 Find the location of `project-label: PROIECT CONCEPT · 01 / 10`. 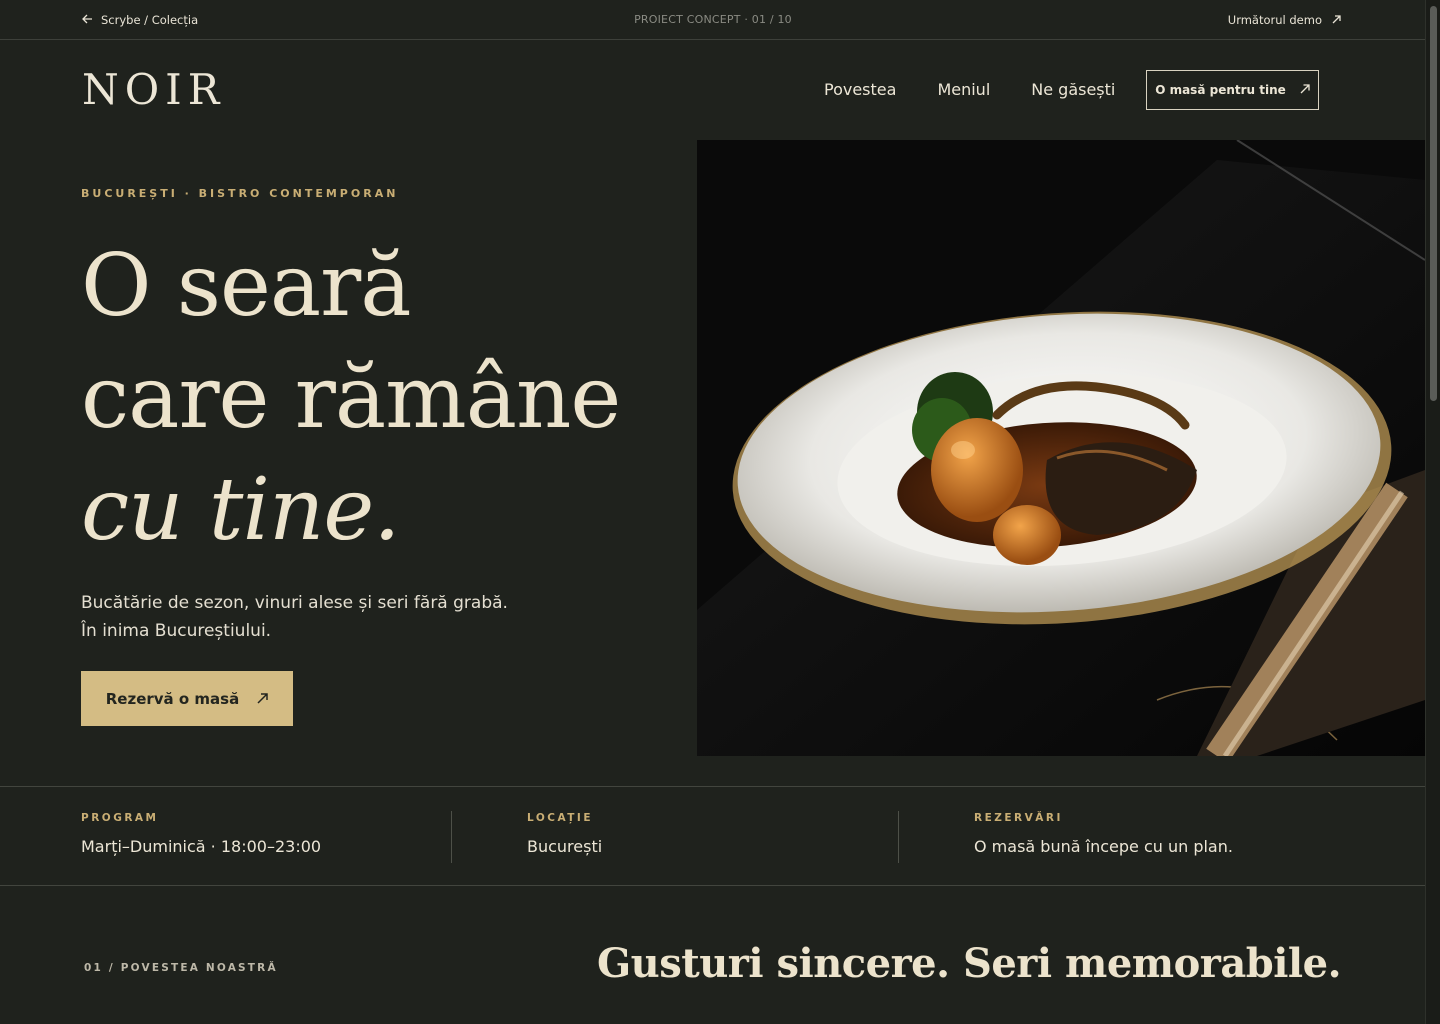

project-label: PROIECT CONCEPT · 01 / 10 is located at coordinates (713, 19).